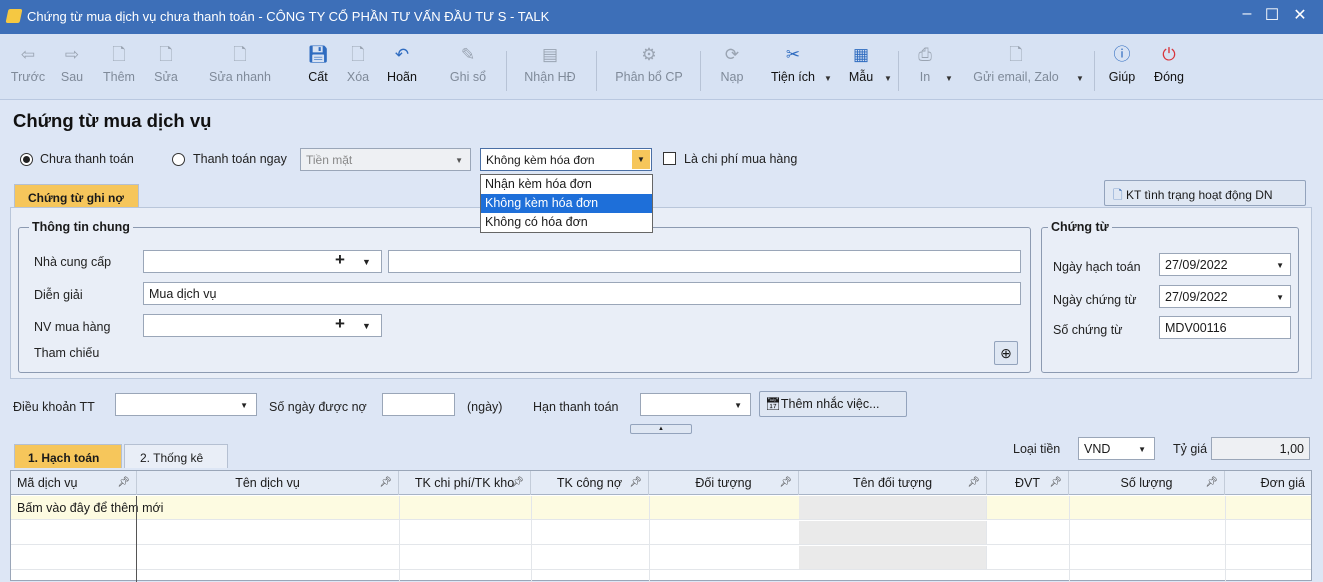  Describe the element at coordinates (661, 508) in the screenshot. I see `add-new-row: Bấm vào đây để thêm mới` at that location.